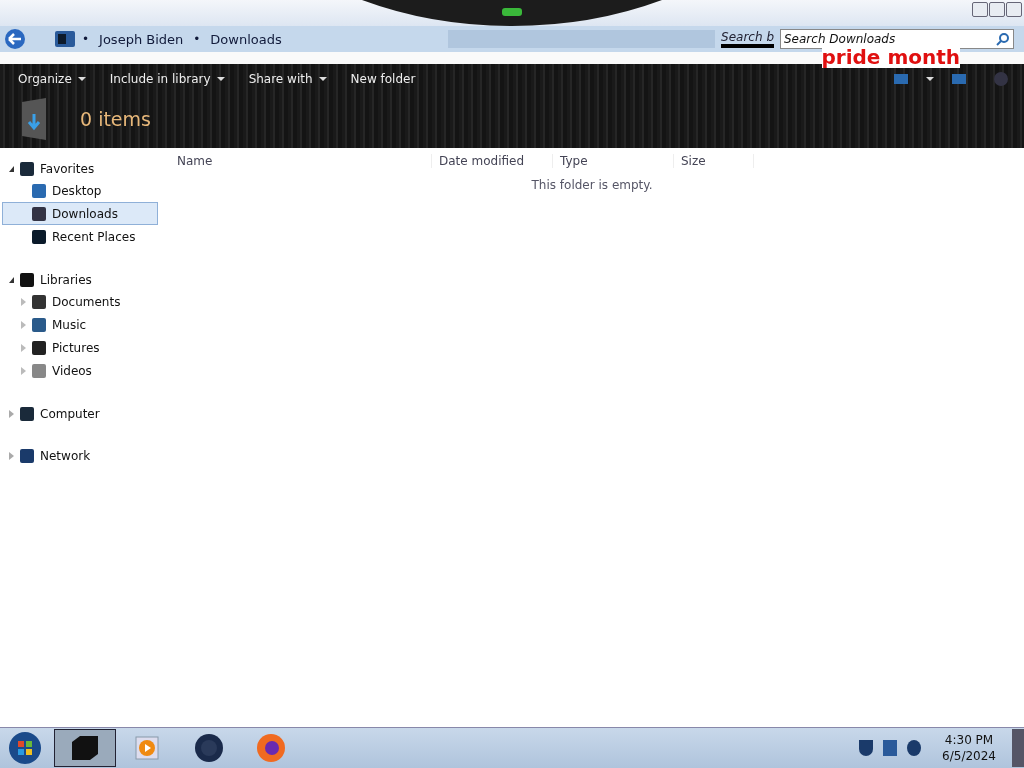 This screenshot has height=768, width=1024. I want to click on search-icon, so click(1003, 39).